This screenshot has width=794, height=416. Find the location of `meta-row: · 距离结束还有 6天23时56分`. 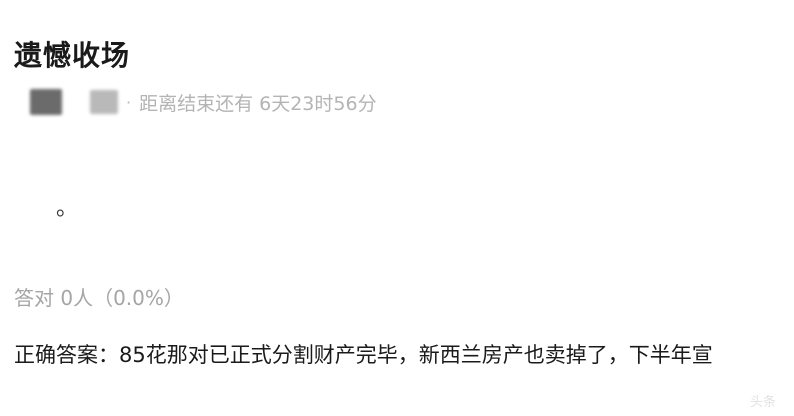

meta-row: · 距离结束还有 6天23时56分 is located at coordinates (203, 102).